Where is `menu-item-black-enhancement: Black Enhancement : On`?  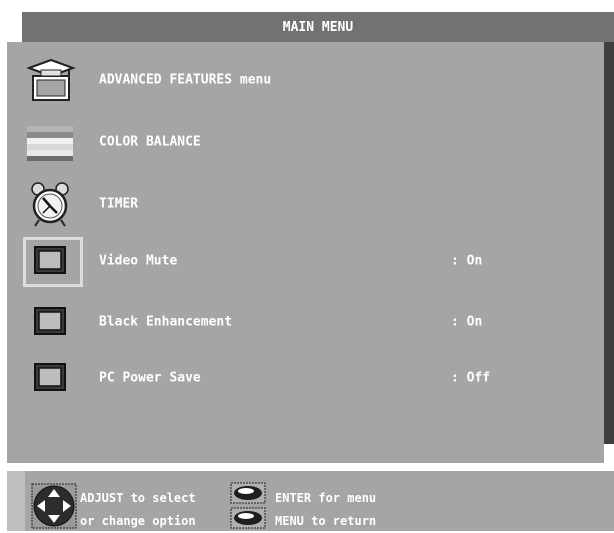
menu-item-black-enhancement: Black Enhancement : On is located at coordinates (305, 322).